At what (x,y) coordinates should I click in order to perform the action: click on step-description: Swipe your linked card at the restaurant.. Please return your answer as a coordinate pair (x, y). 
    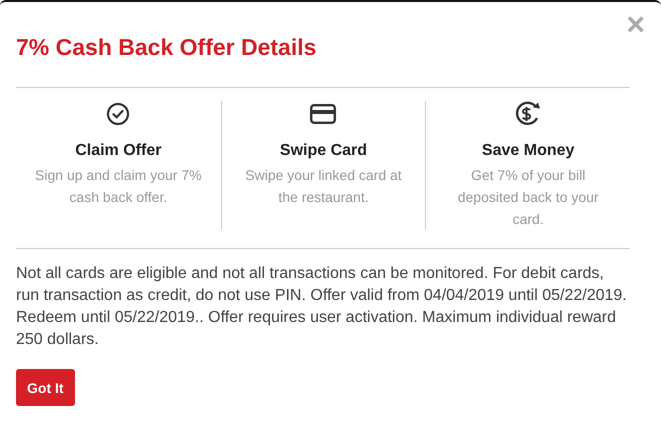
    Looking at the image, I should click on (323, 186).